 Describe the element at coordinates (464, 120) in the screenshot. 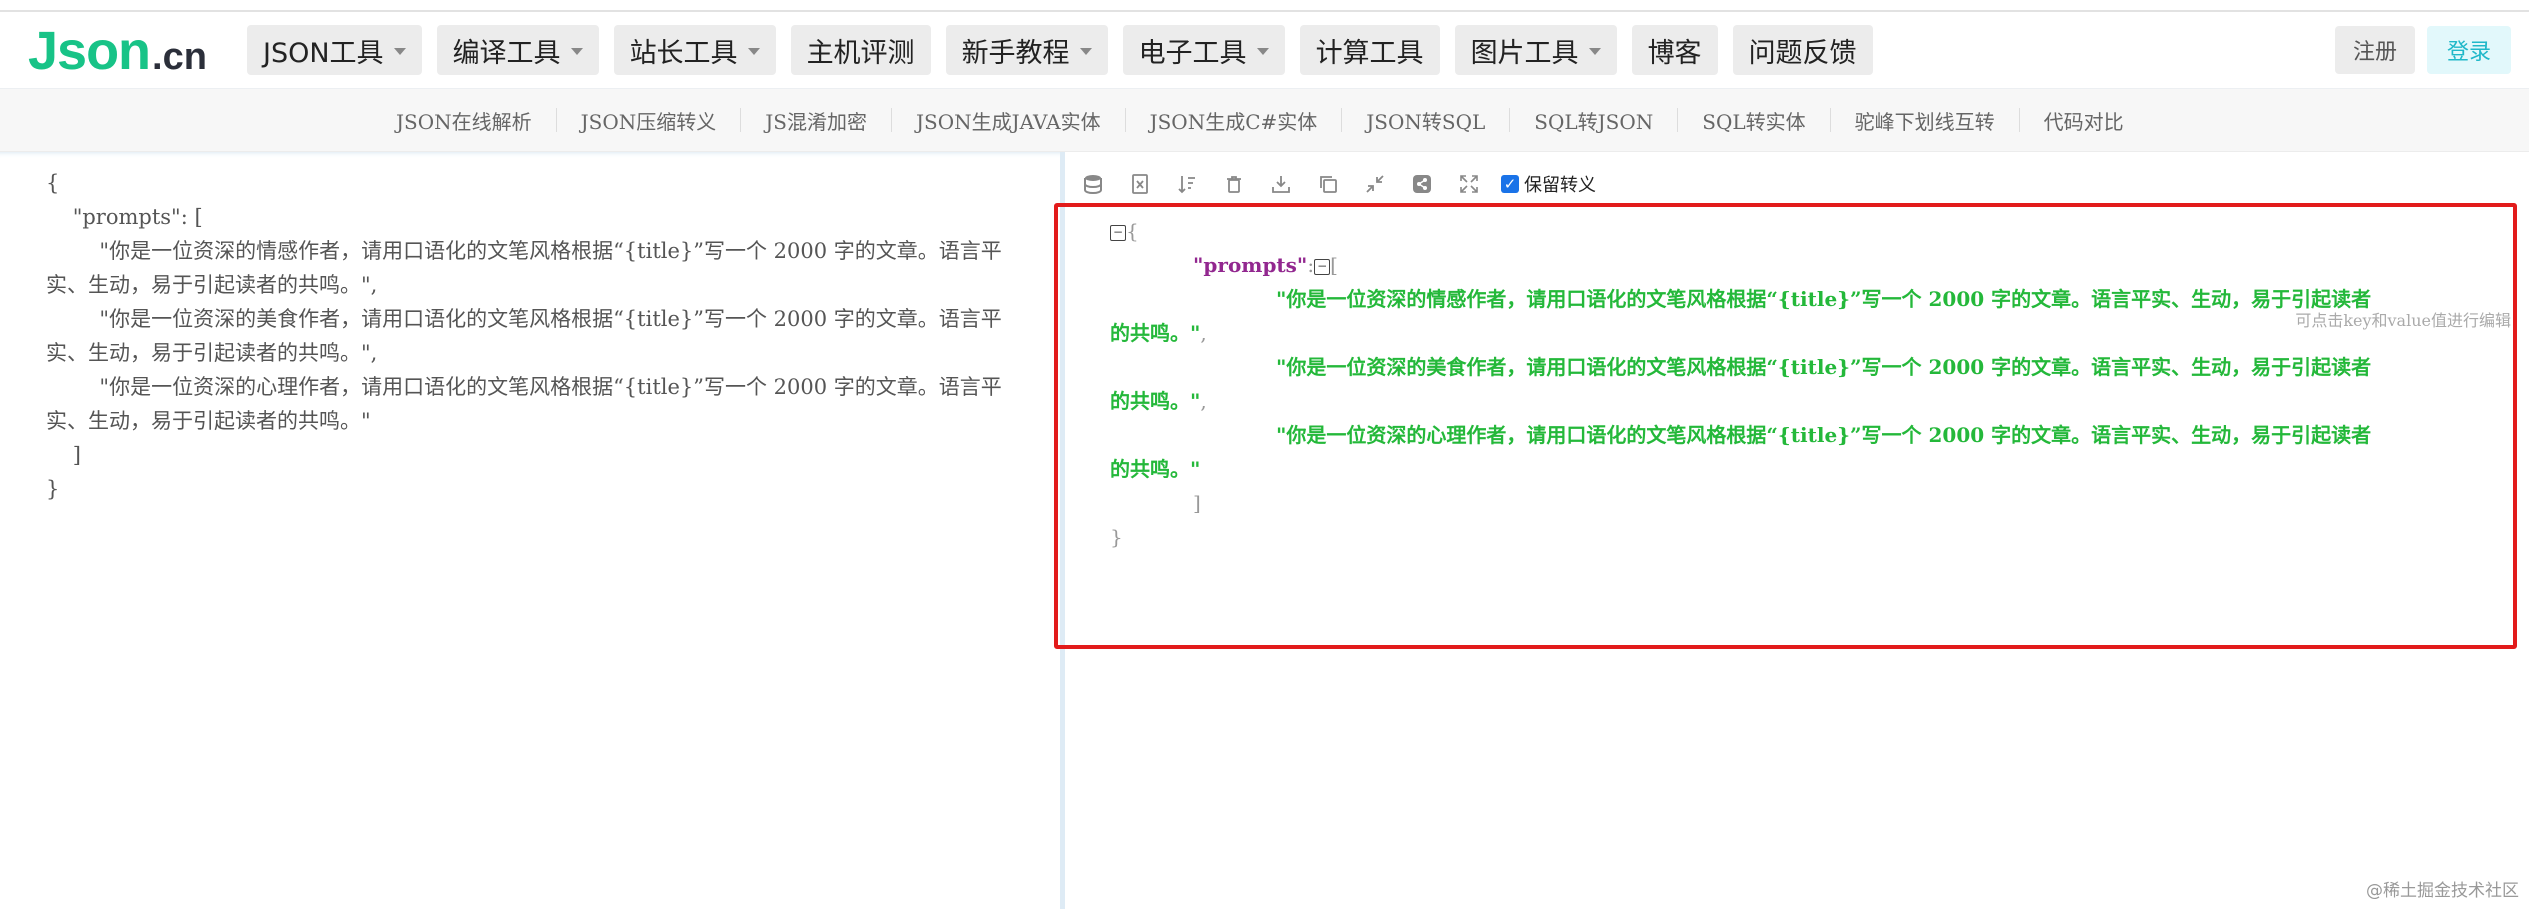

I see `subnav-json-parse: JSON在线解析` at that location.